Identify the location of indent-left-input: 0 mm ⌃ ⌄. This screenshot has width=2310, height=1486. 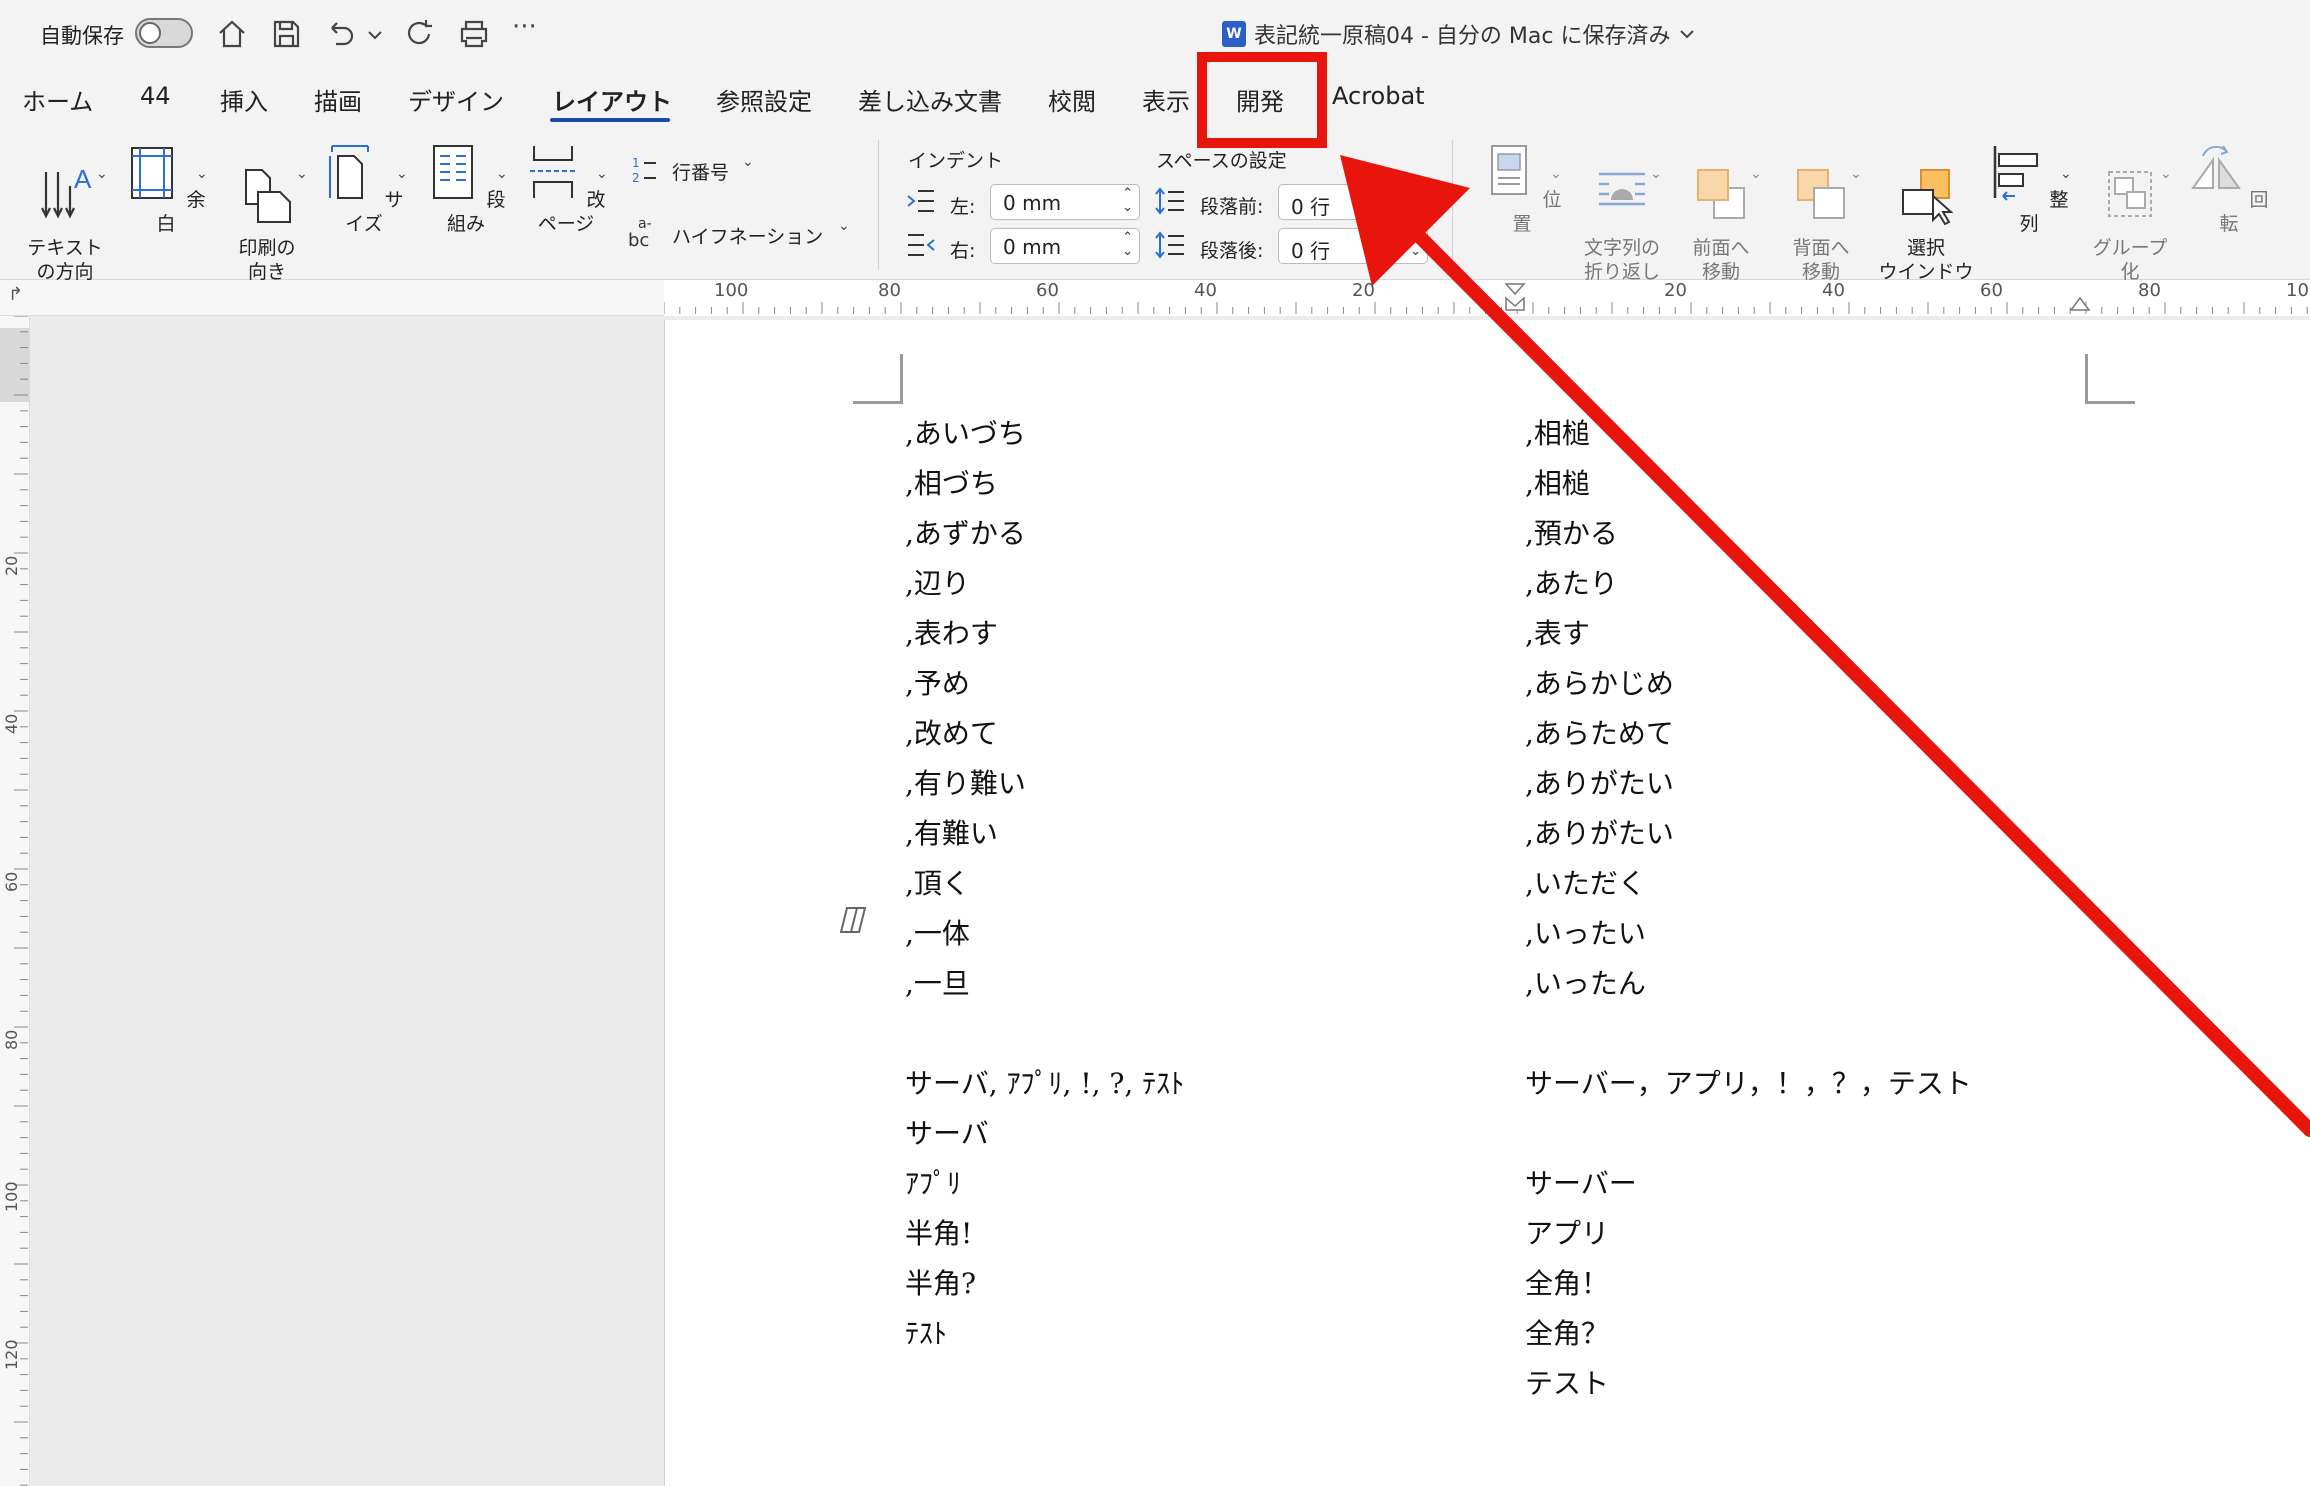
(1065, 202).